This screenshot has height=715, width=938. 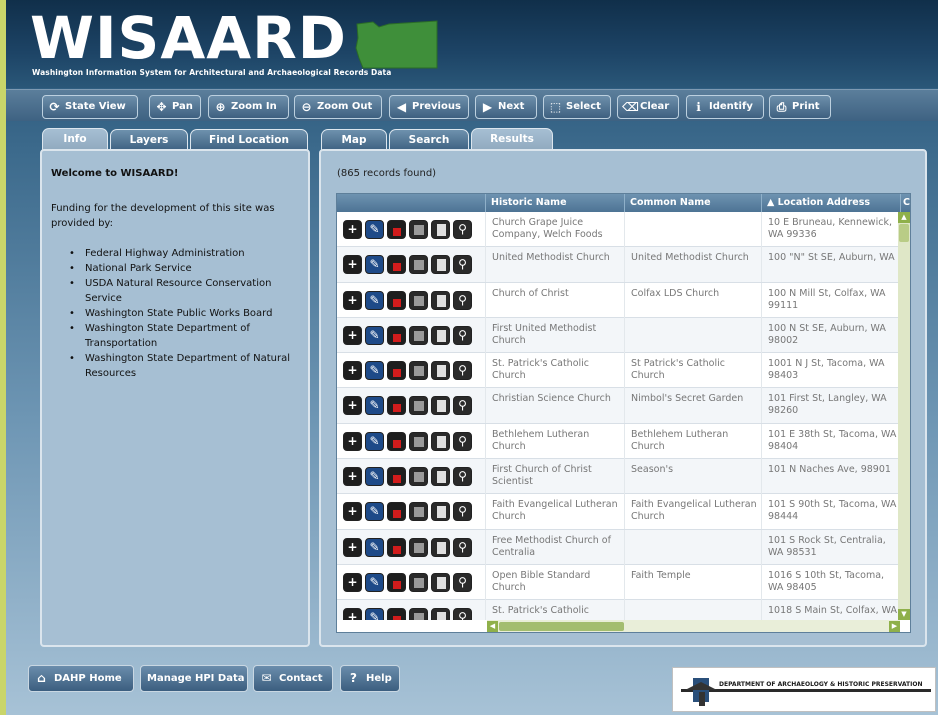 What do you see at coordinates (904, 614) in the screenshot?
I see `scroll-down-icon: ▼` at bounding box center [904, 614].